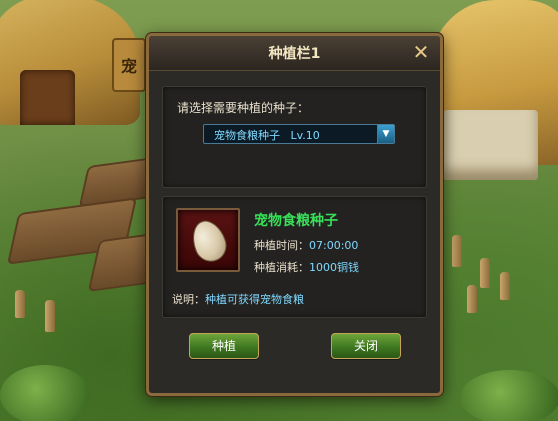 This screenshot has width=558, height=421. I want to click on seed-description: 说明：种植可获得宠物食粮, so click(238, 299).